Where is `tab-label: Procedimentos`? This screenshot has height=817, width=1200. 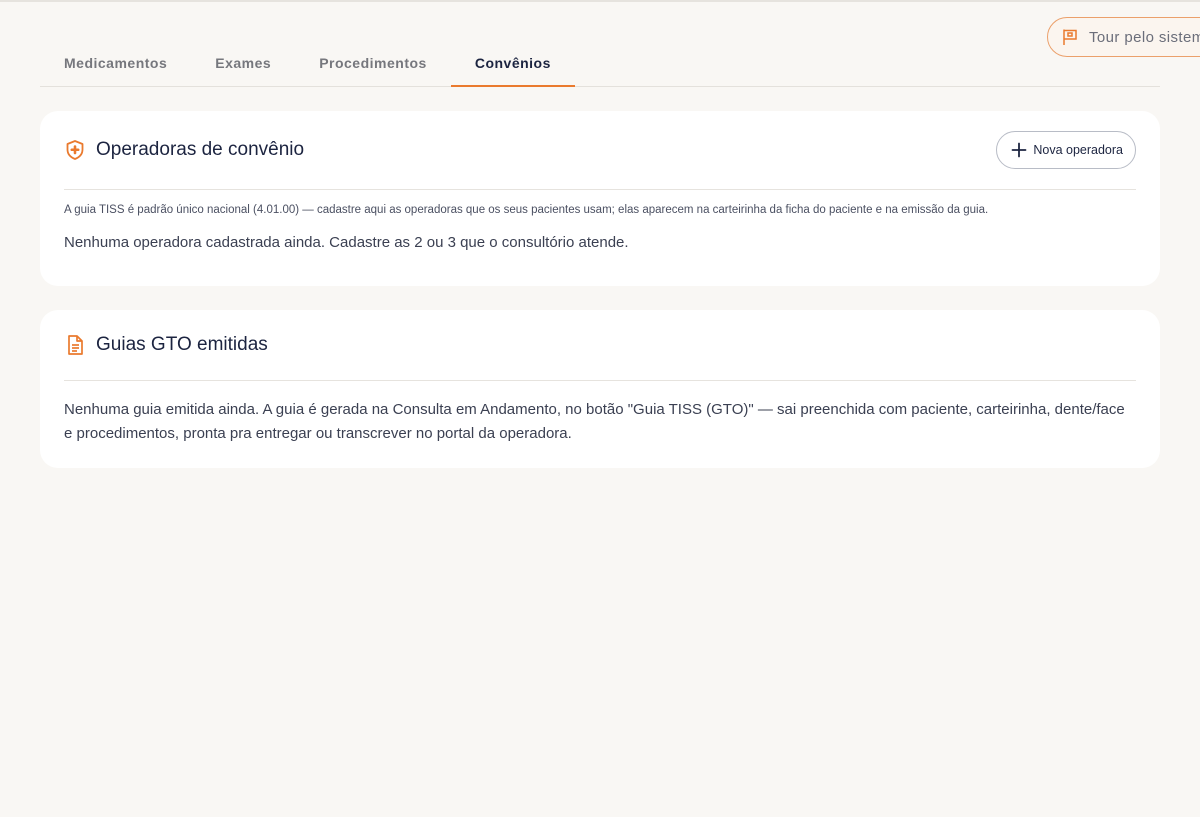 tab-label: Procedimentos is located at coordinates (373, 63).